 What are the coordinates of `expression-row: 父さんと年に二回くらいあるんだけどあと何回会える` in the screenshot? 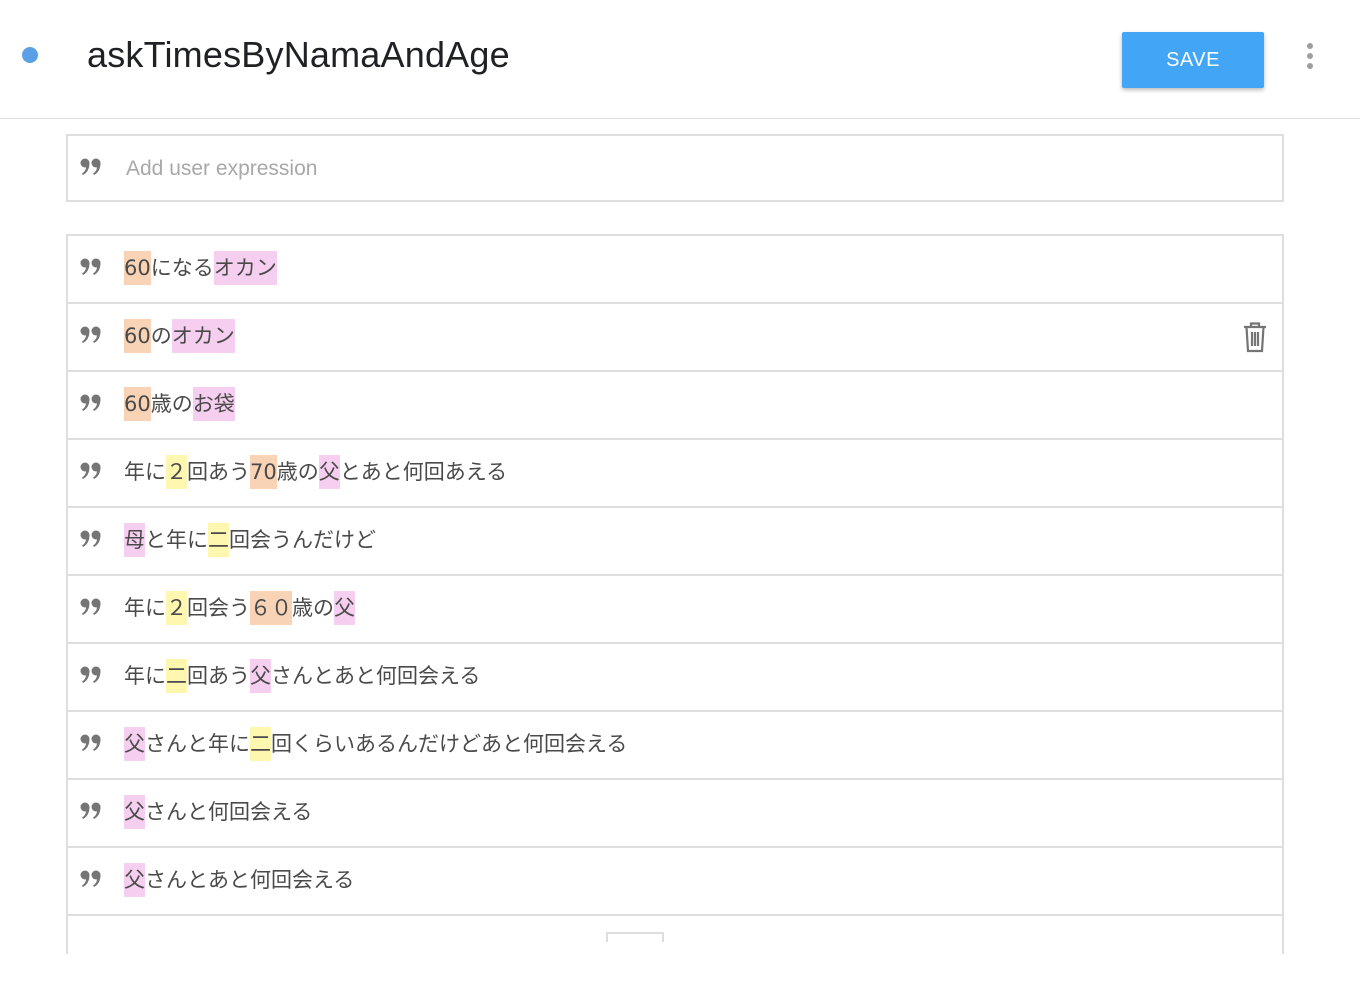 It's located at (675, 746).